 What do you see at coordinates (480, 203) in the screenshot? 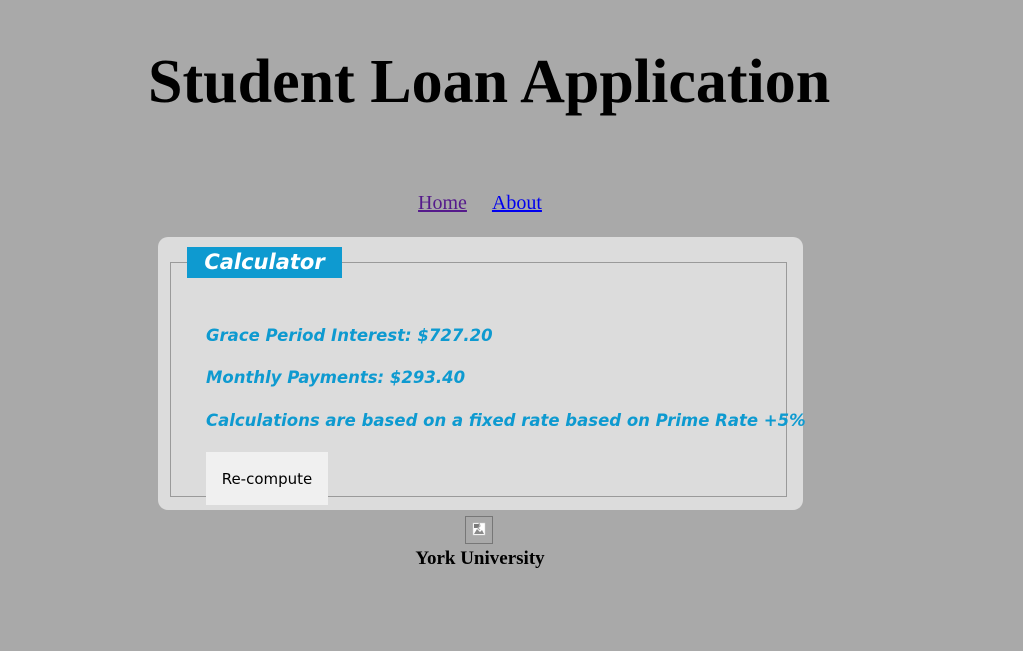
I see `nav-bar: Home About` at bounding box center [480, 203].